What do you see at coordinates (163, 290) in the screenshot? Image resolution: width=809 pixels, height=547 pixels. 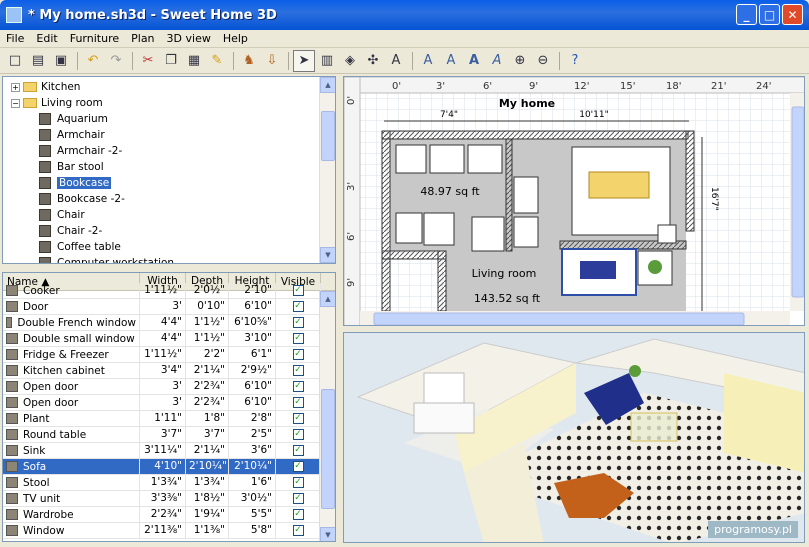 I see `cell-width: 1'11½"` at bounding box center [163, 290].